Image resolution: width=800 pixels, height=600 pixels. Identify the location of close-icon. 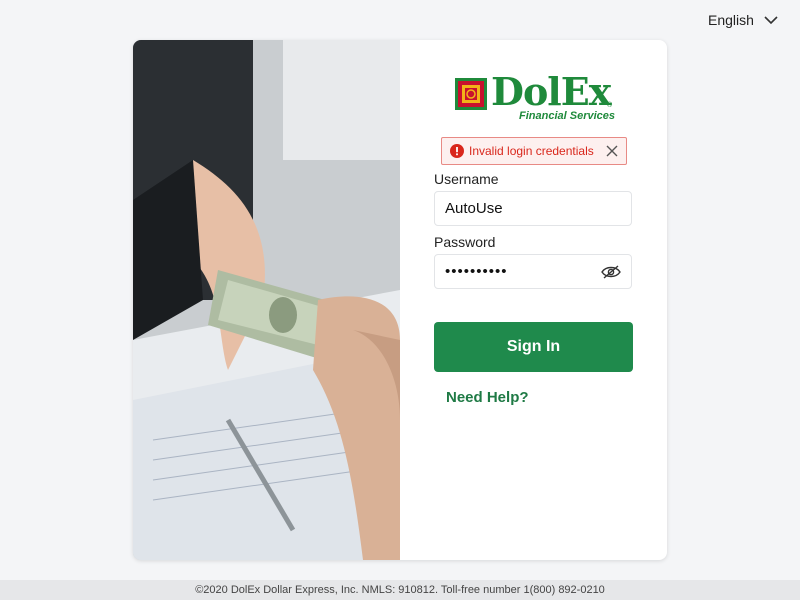
(612, 151).